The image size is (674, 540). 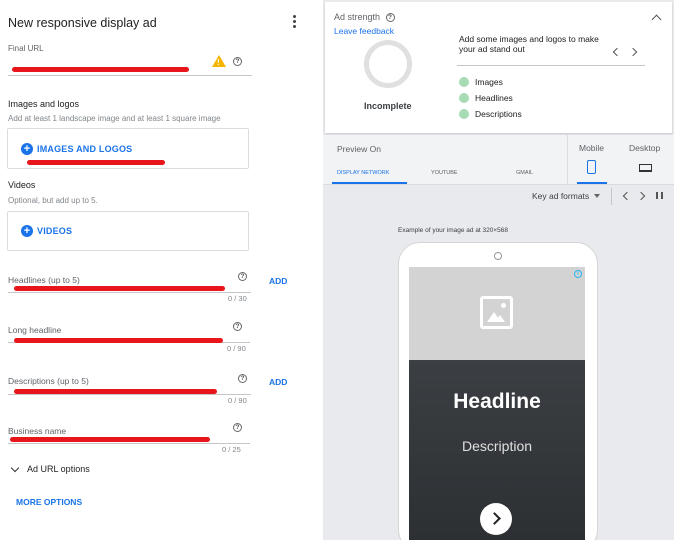 I want to click on chevron-right-icon, so click(x=494, y=518).